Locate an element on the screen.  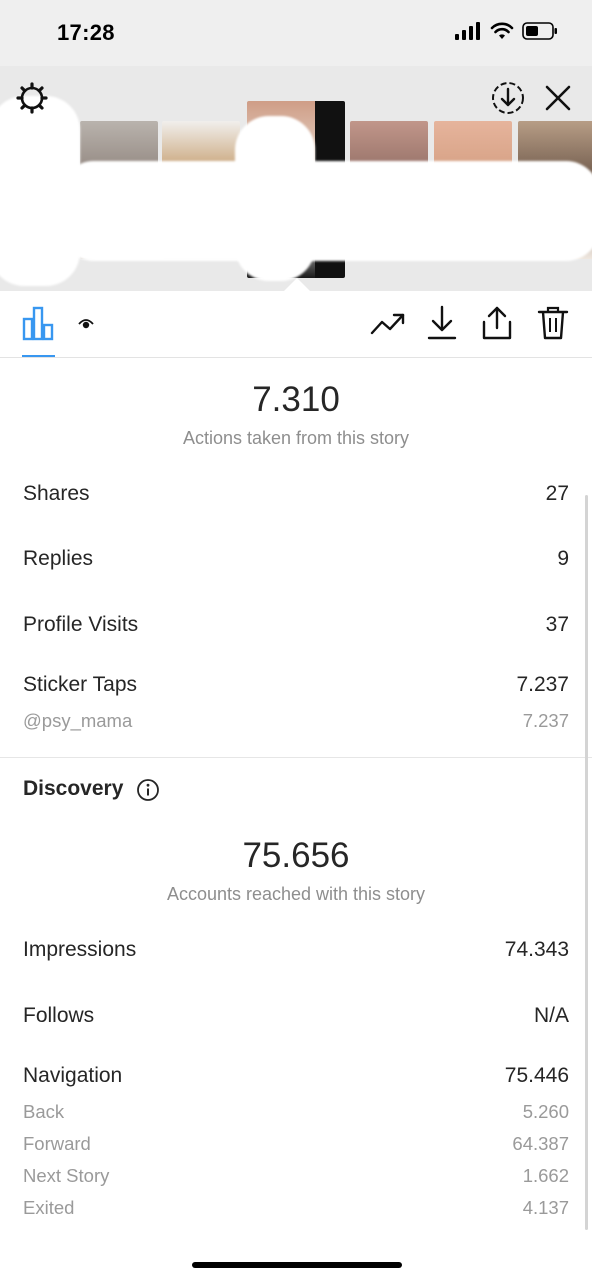
row-value: 64.387 is located at coordinates (540, 1143).